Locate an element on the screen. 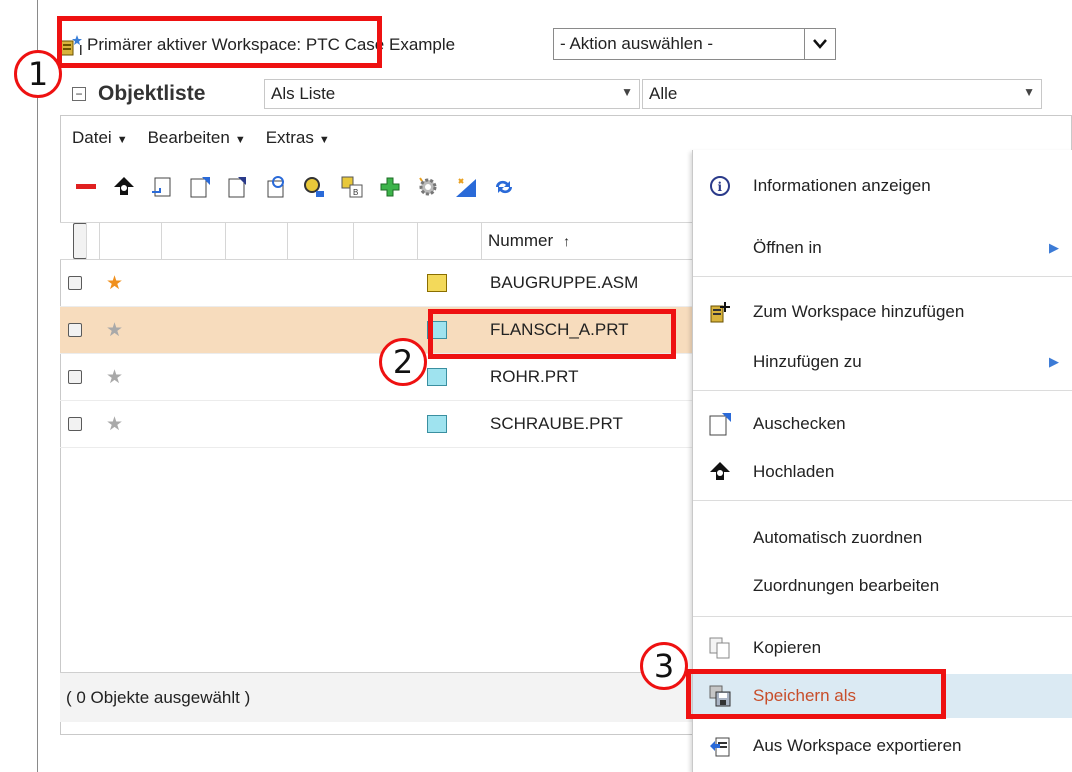 The image size is (1072, 772). header-select-all is located at coordinates (80, 241).